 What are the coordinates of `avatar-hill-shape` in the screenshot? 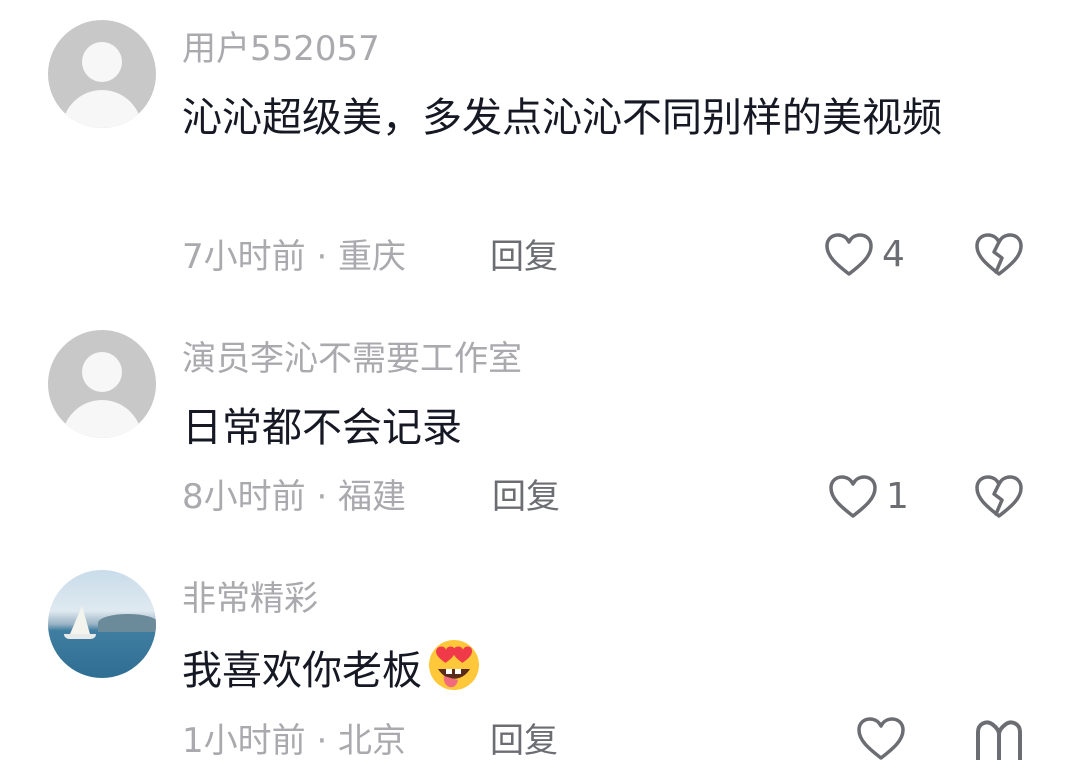 It's located at (127, 623).